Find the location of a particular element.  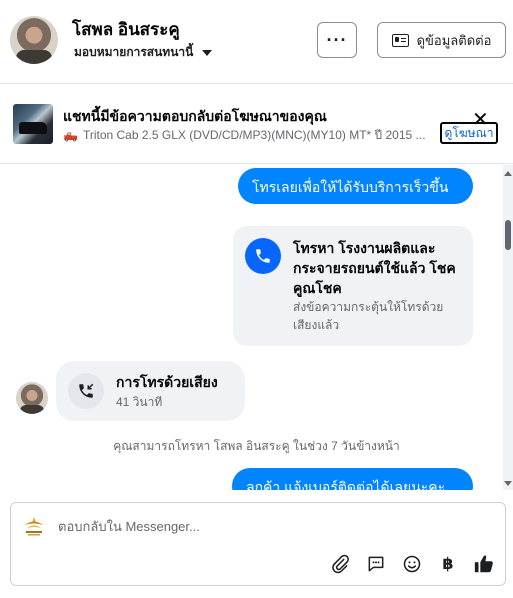

reply-input is located at coordinates (268, 526).